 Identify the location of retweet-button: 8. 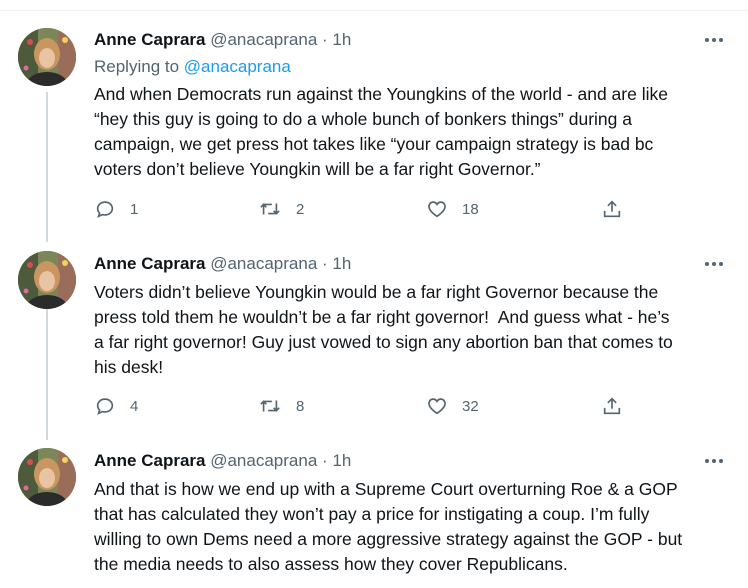
(281, 406).